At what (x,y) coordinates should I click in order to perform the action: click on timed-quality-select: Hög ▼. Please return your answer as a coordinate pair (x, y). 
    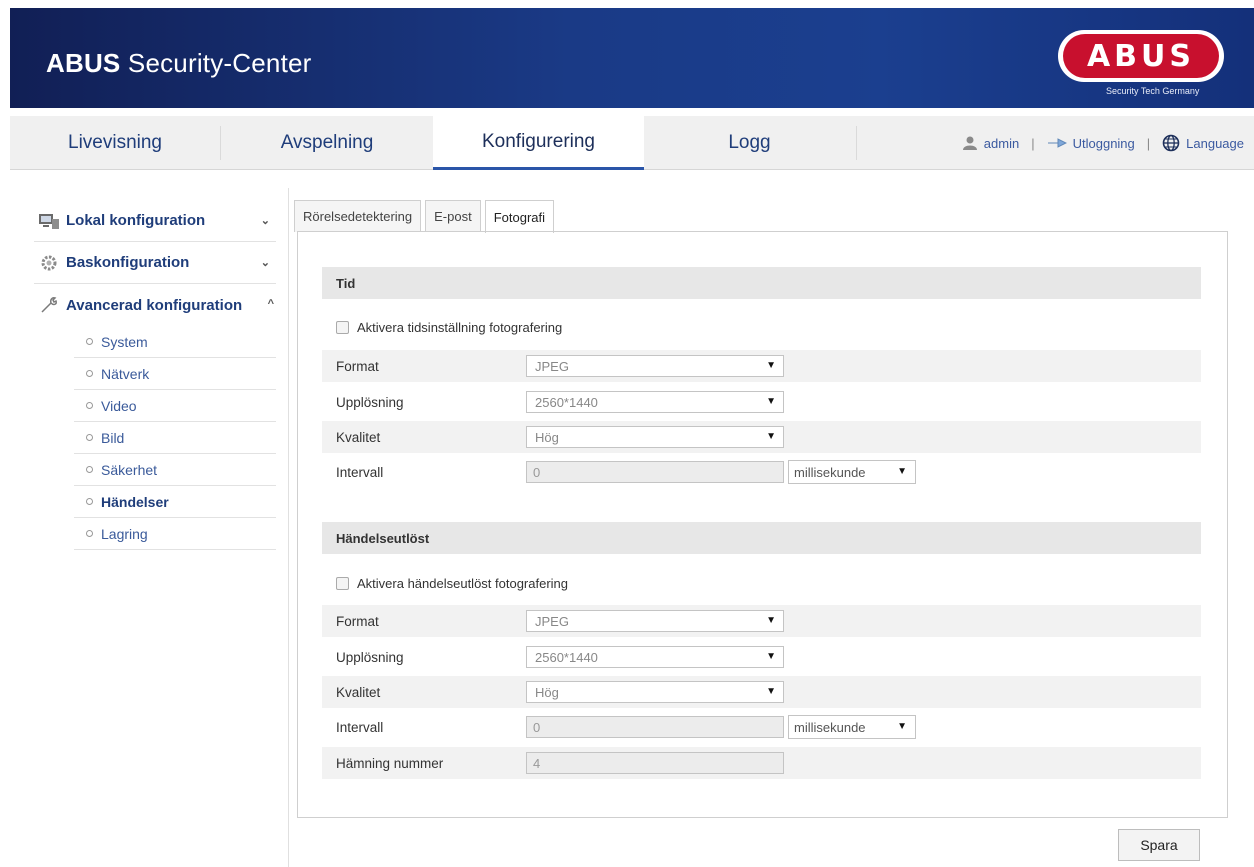
    Looking at the image, I should click on (655, 437).